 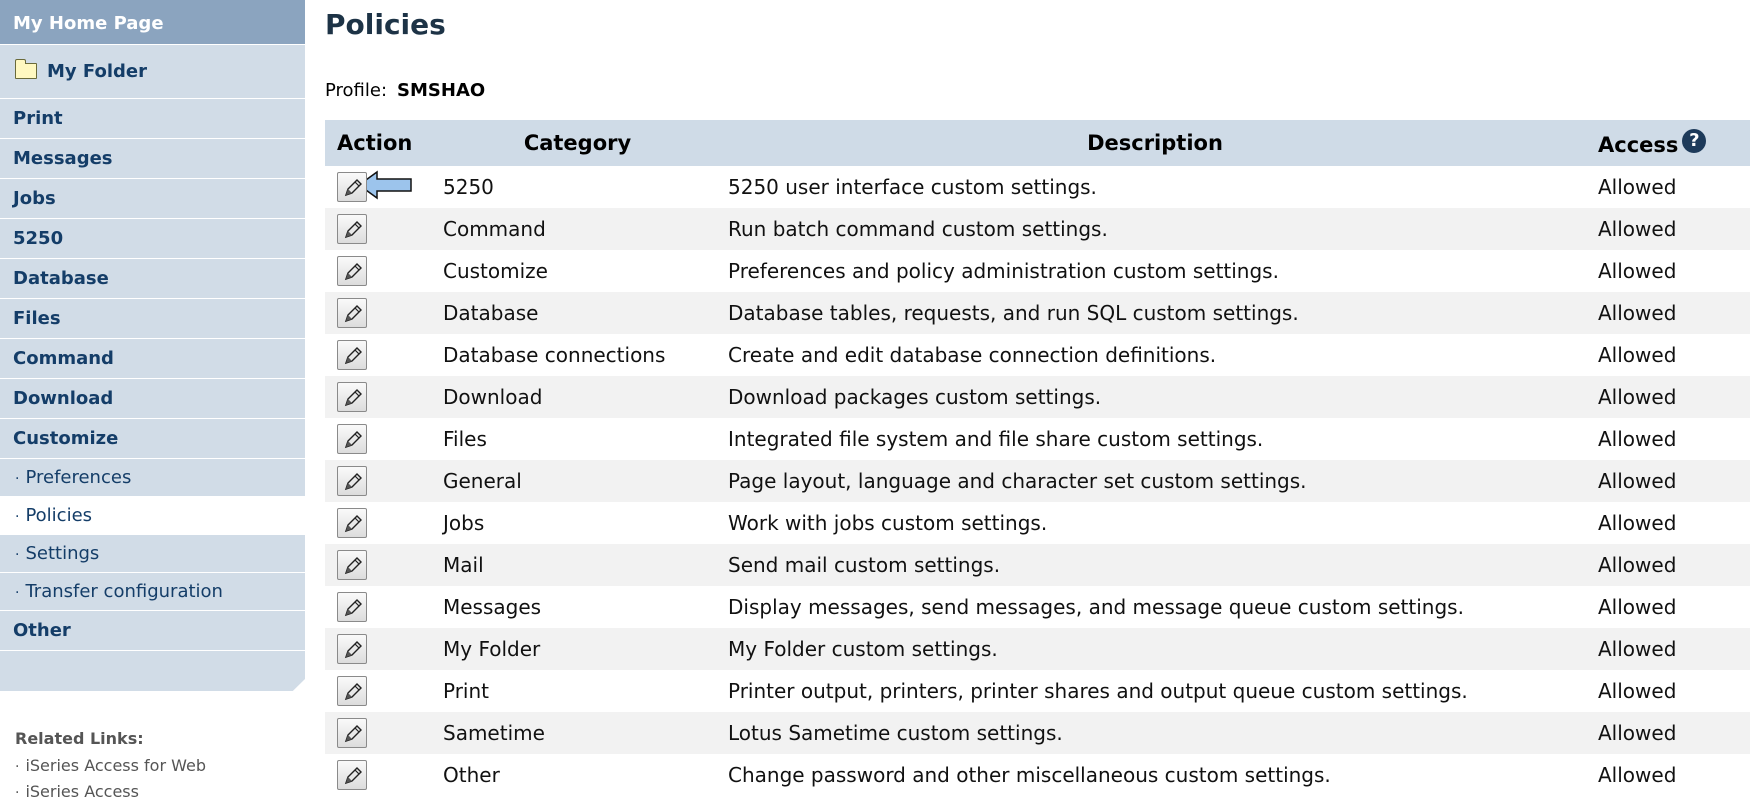 I want to click on description-cell: Download packages custom settings., so click(x=1155, y=397).